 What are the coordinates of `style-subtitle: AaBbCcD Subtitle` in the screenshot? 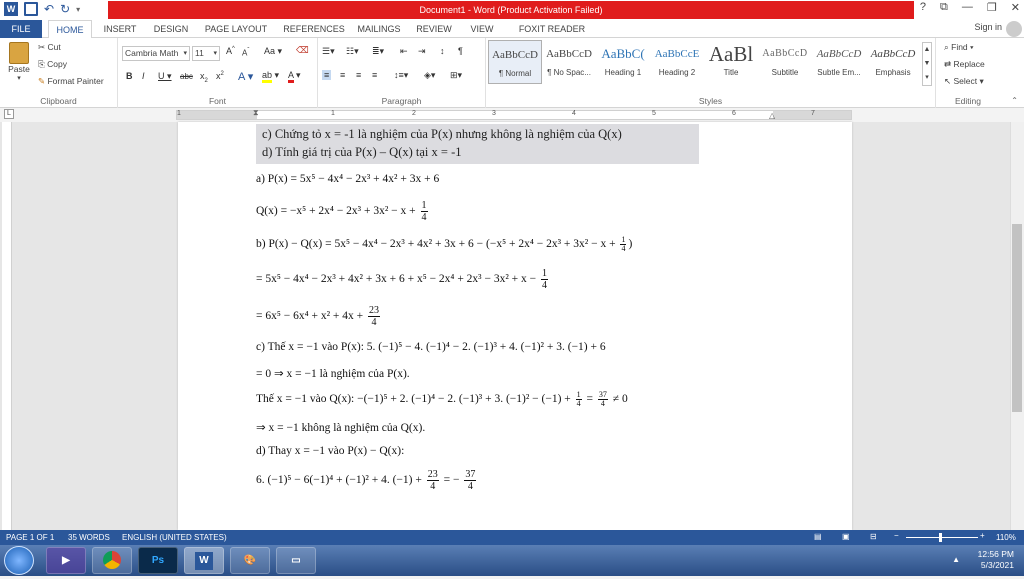 It's located at (785, 62).